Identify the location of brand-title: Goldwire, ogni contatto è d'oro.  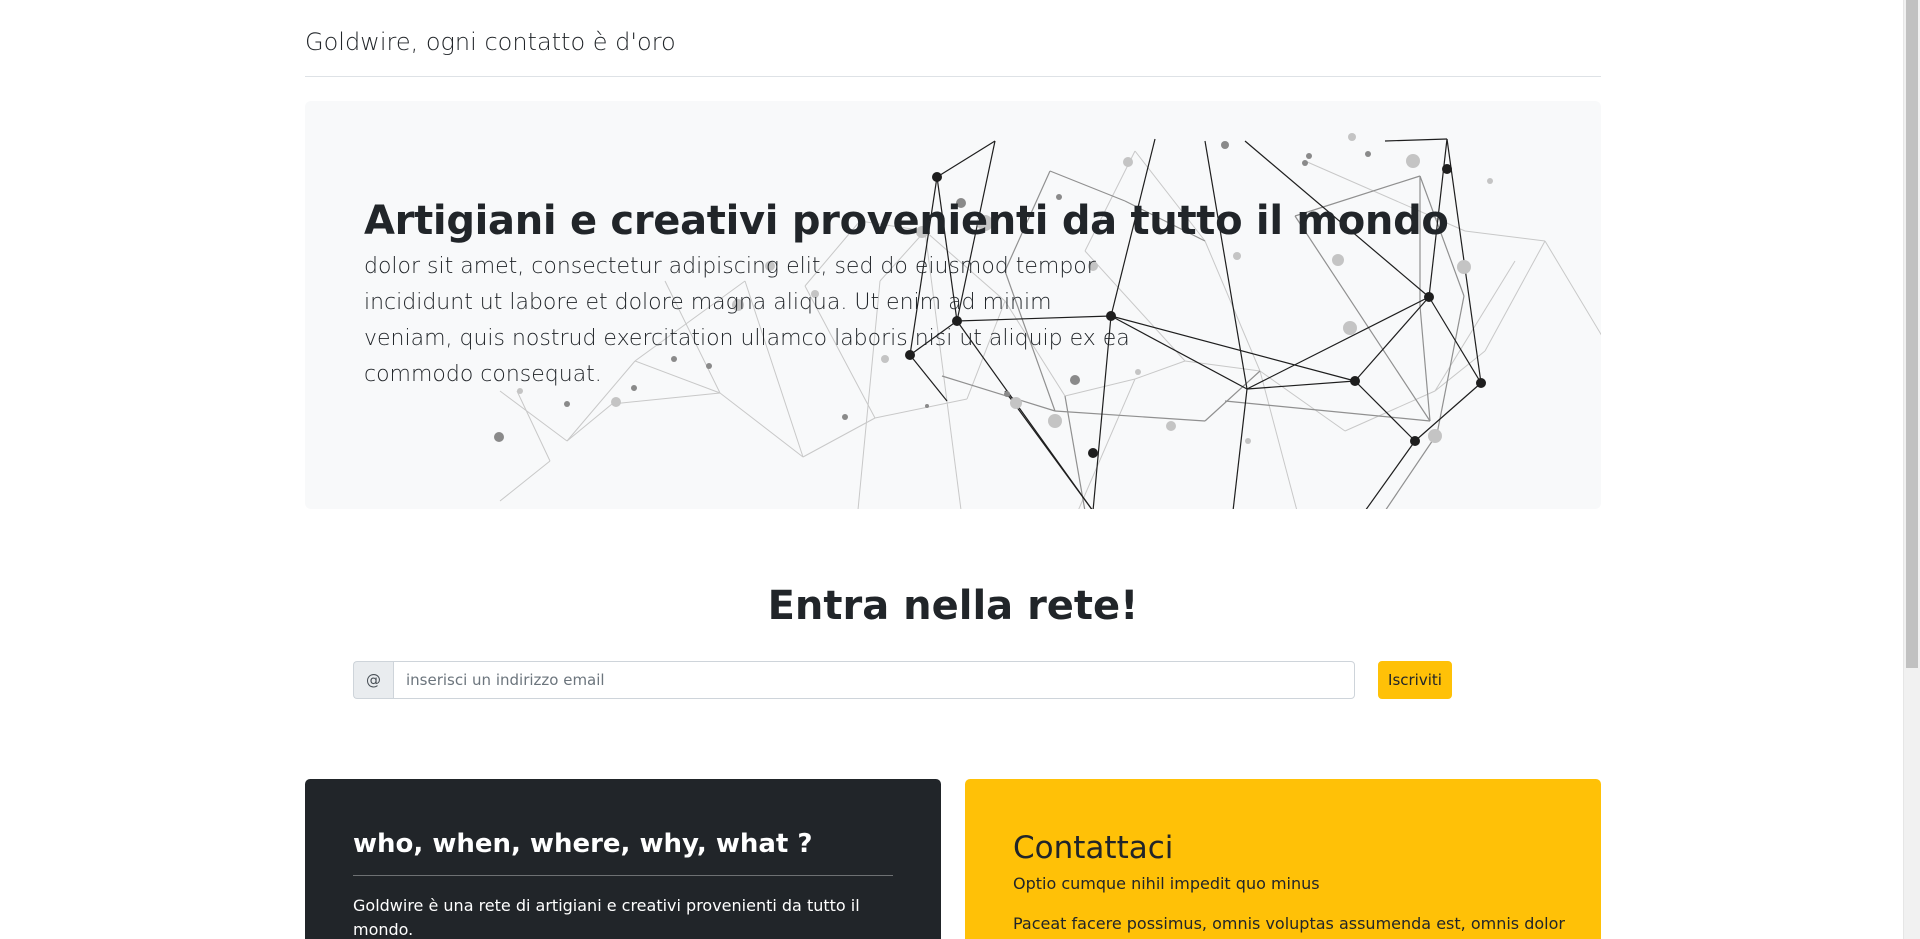
(490, 38).